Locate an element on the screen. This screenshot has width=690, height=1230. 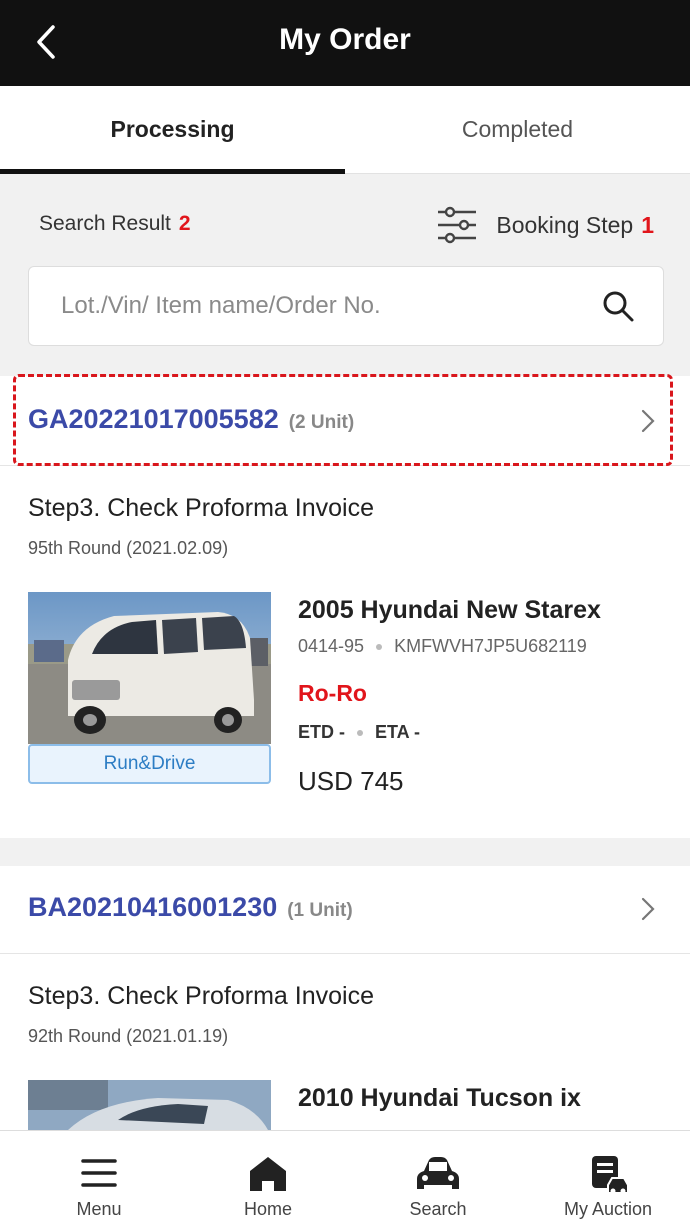
vehicle-title: 2005 Hyundai New Starex is located at coordinates (449, 610).